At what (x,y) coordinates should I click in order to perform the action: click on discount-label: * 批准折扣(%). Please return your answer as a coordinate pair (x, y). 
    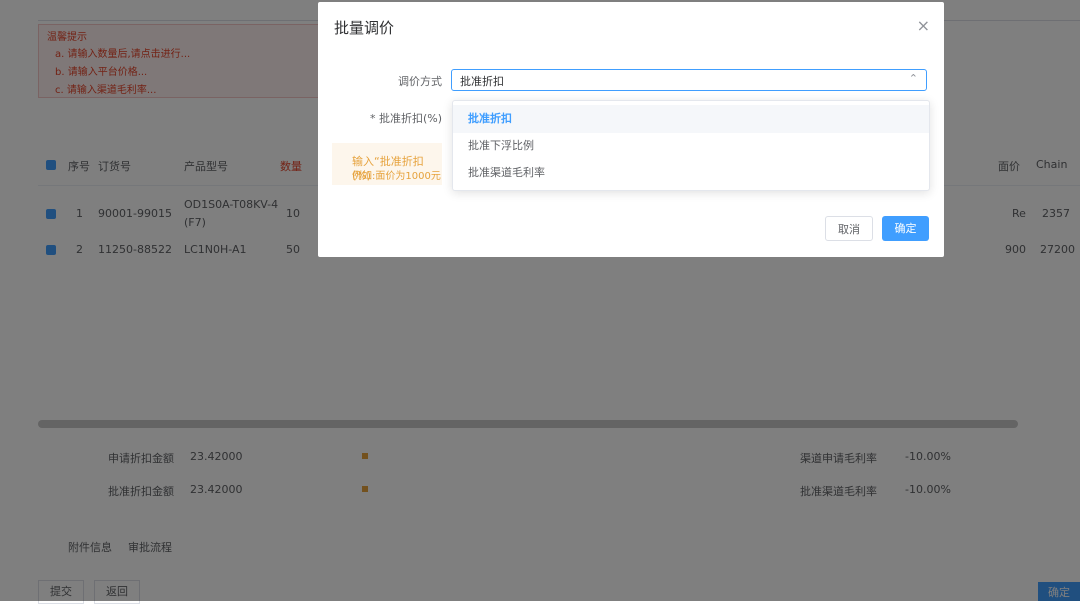
    Looking at the image, I should click on (405, 118).